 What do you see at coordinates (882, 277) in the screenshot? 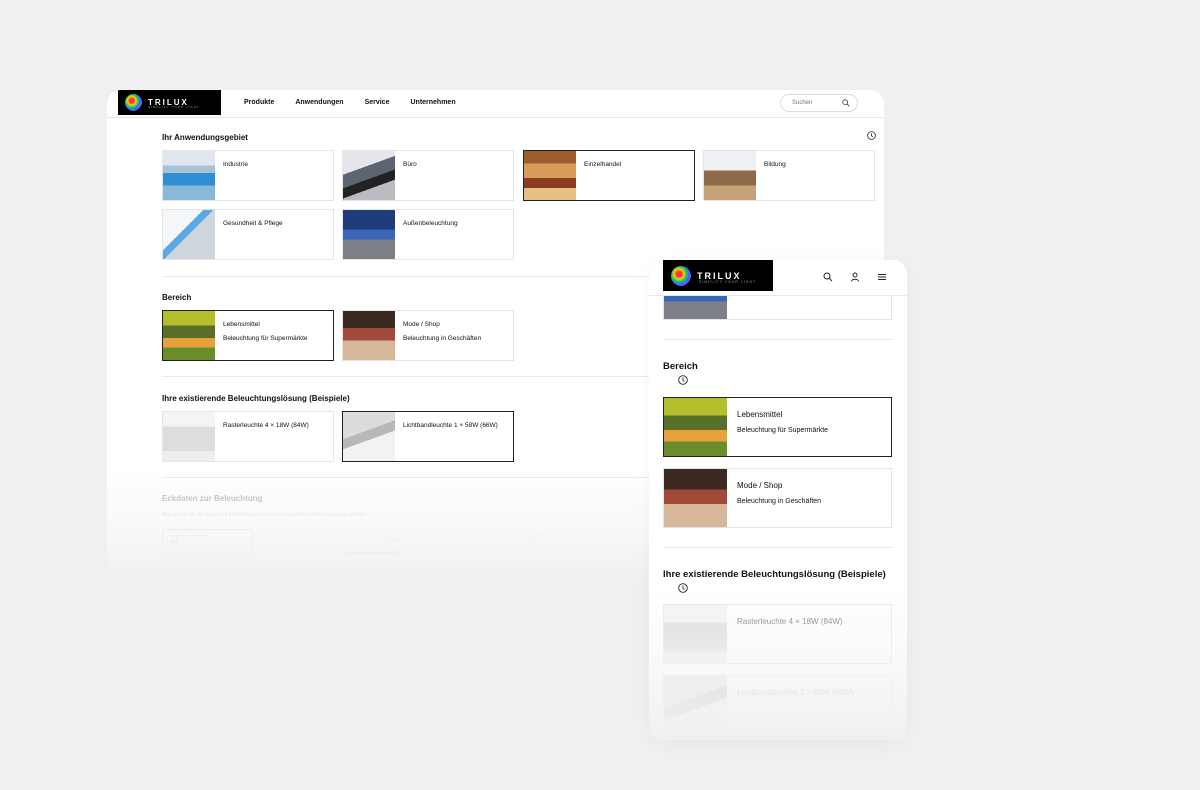
I see `menu-icon` at bounding box center [882, 277].